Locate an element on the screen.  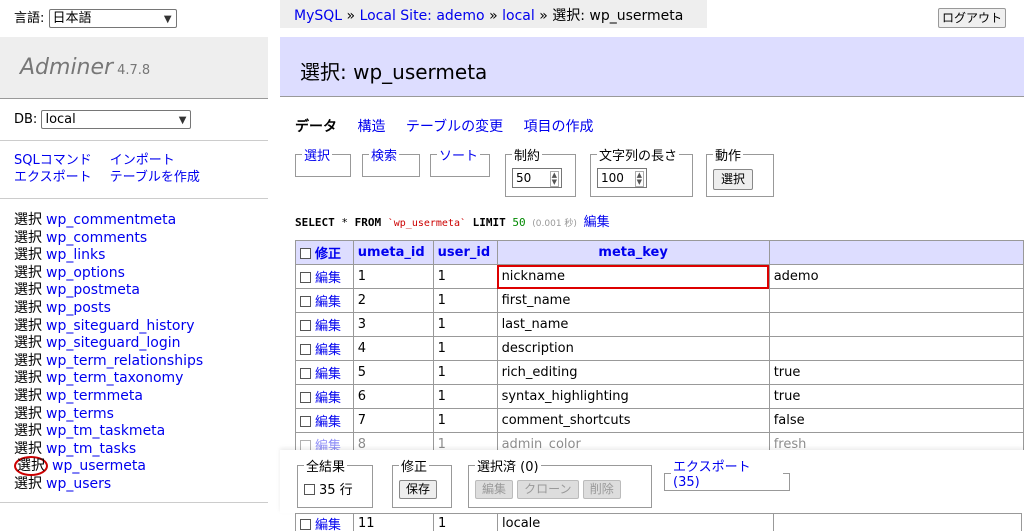
table-list-item-active: 選択 wp_usermeta is located at coordinates (108, 466).